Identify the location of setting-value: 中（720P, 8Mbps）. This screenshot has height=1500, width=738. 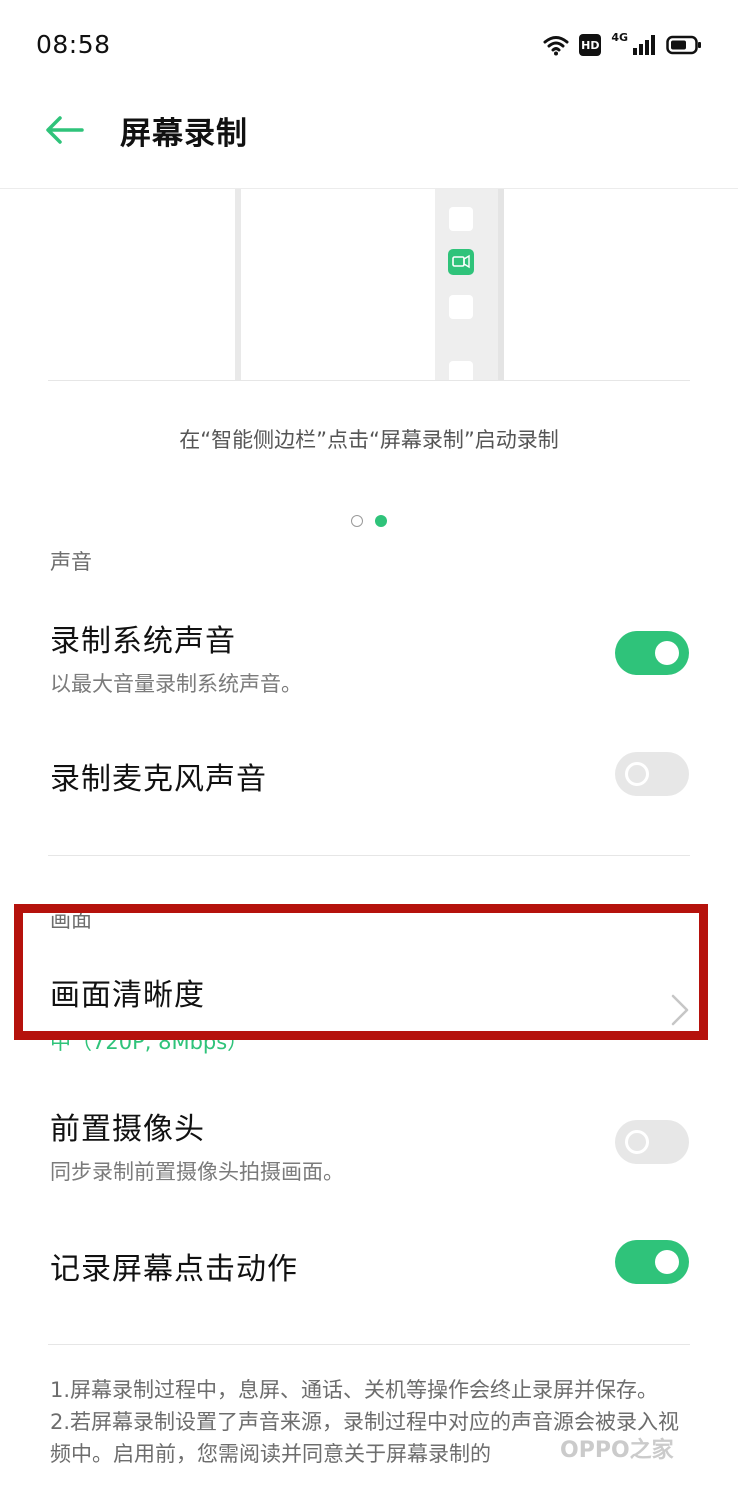
(149, 1042).